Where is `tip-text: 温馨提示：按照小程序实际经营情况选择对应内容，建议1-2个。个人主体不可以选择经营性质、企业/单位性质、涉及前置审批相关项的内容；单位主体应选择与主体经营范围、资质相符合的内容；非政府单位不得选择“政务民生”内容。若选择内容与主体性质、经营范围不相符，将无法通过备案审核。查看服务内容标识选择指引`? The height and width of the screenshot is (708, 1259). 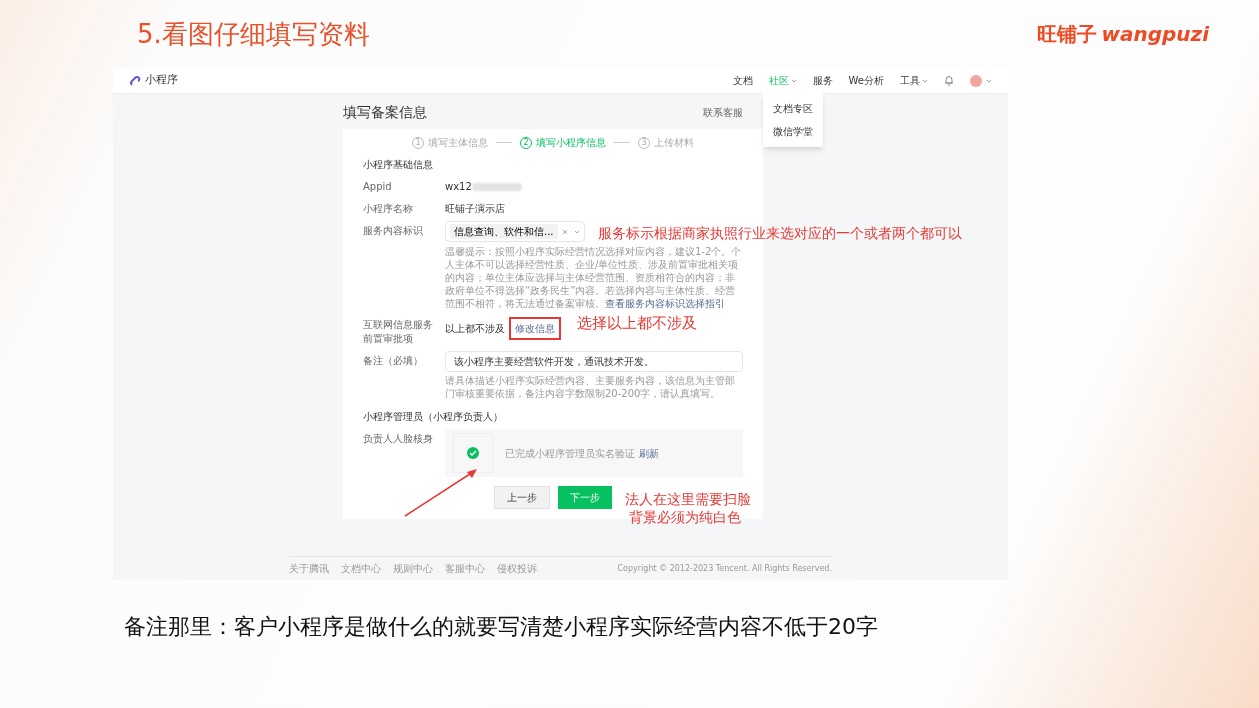
tip-text: 温馨提示：按照小程序实际经营情况选择对应内容，建议1-2个。个人主体不可以选择经营性质、企业/单位性质、涉及前置审批相关项的内容；单位主体应选择与主体经营范围、资质相符合的内容；非政府单位不得选择“政务民生”内容。若选择内容与主体性质、经营范围不相符，将无法通过备案审核。查看服务内容标识选择指引 is located at coordinates (594, 277).